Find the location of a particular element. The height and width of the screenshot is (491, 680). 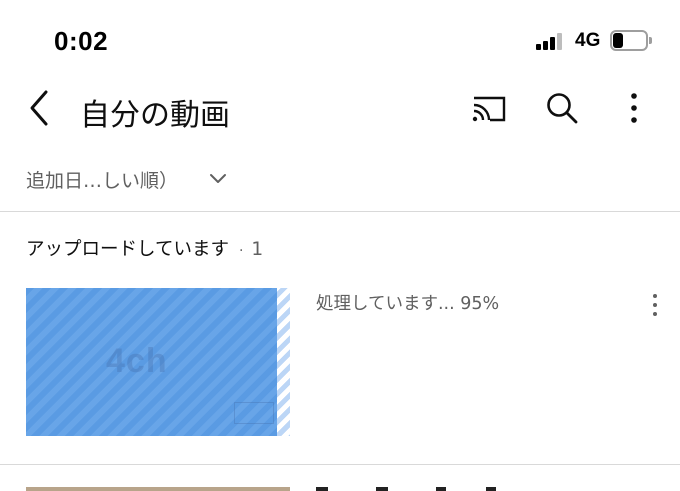

video-list-item is located at coordinates (340, 489).